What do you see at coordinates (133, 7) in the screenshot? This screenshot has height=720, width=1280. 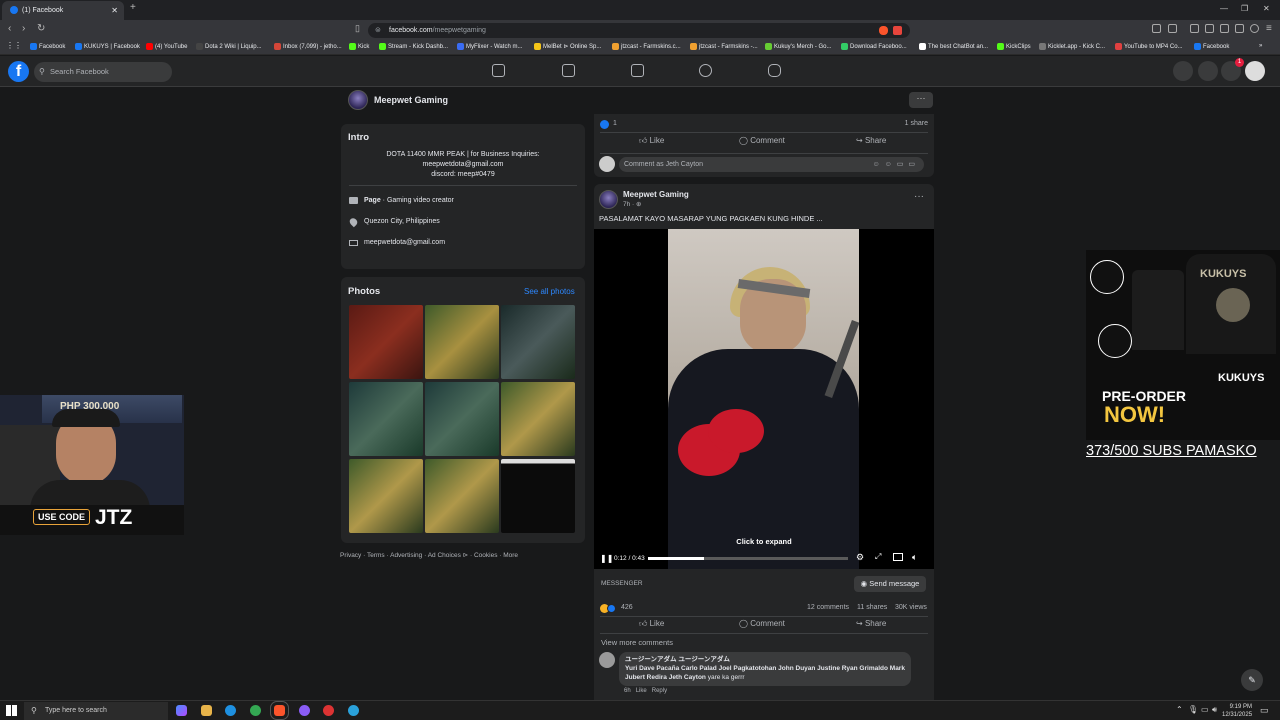 I see `new-tab-button: +` at bounding box center [133, 7].